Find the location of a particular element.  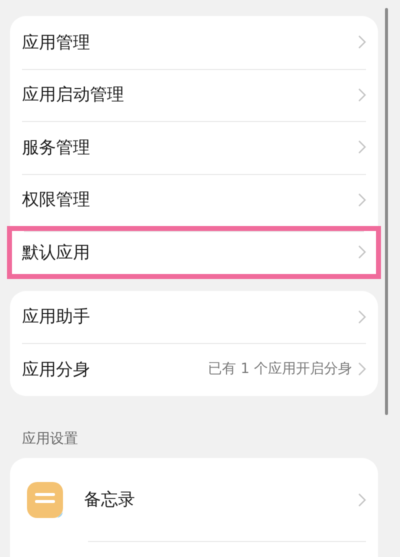

section-header: 应用设置 is located at coordinates (50, 439).